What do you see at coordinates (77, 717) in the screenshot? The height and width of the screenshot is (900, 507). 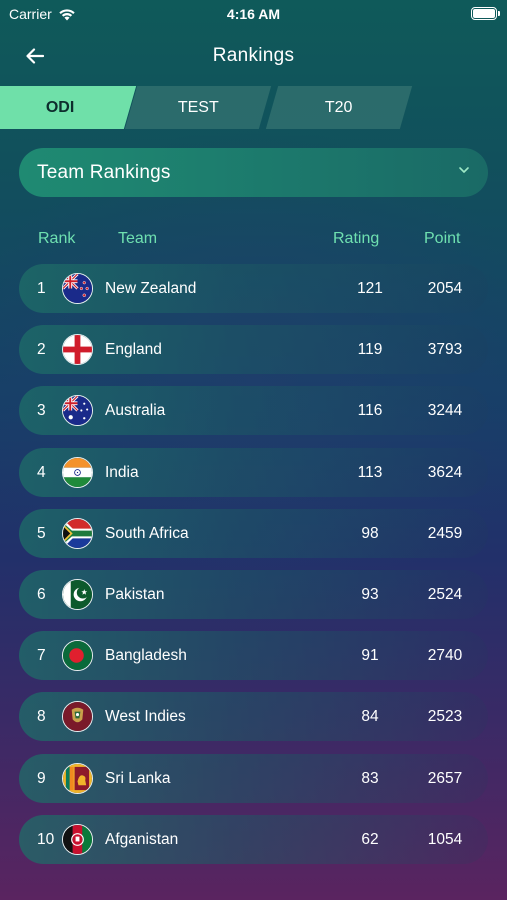 I see `west-indies-flag-icon` at bounding box center [77, 717].